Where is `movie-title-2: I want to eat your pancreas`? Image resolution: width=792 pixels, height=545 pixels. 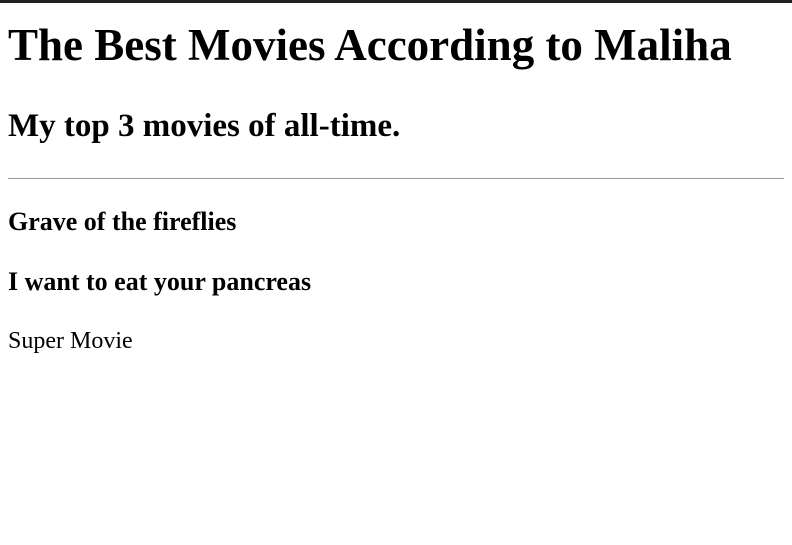 movie-title-2: I want to eat your pancreas is located at coordinates (160, 281).